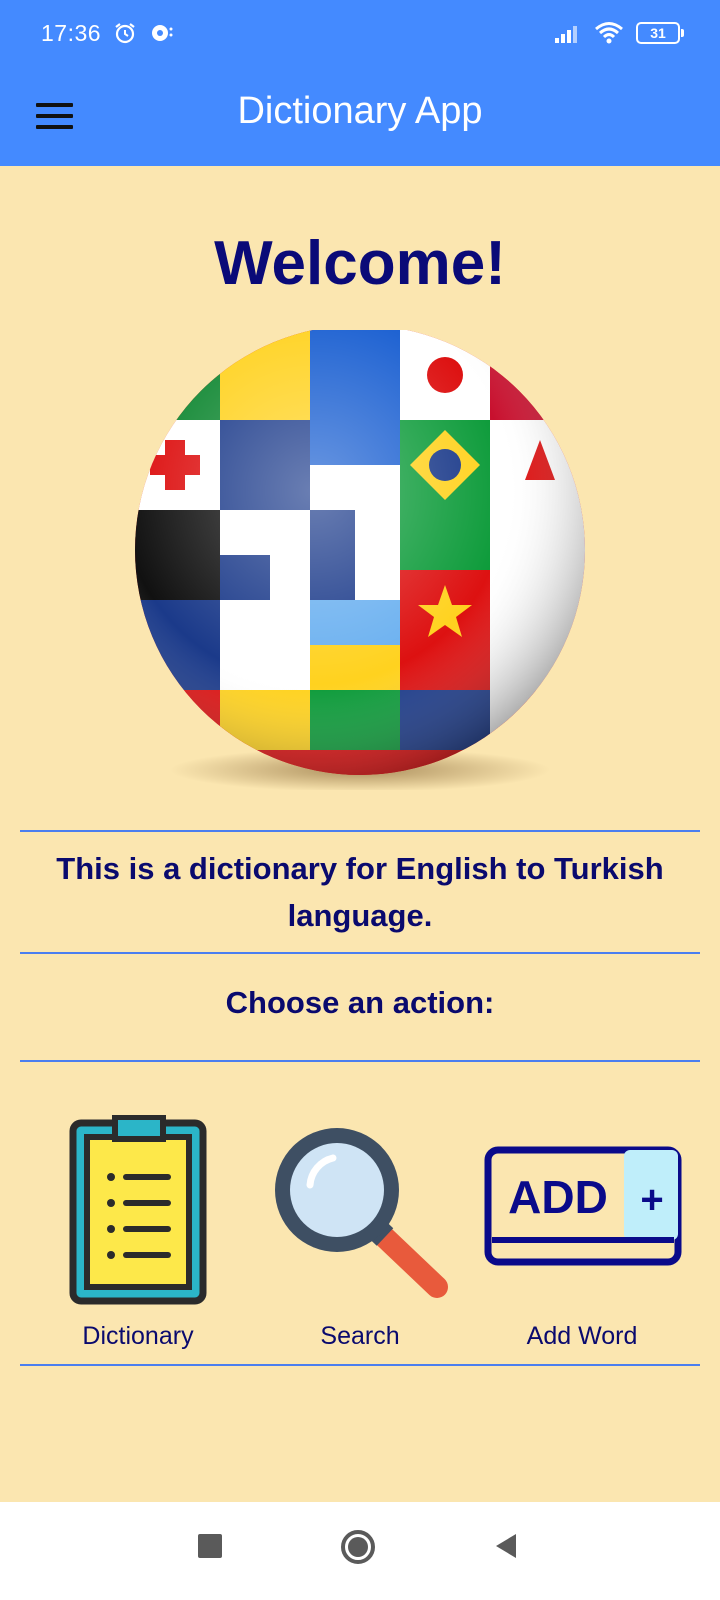 The height and width of the screenshot is (1600, 720). I want to click on search-button: Search, so click(360, 1233).